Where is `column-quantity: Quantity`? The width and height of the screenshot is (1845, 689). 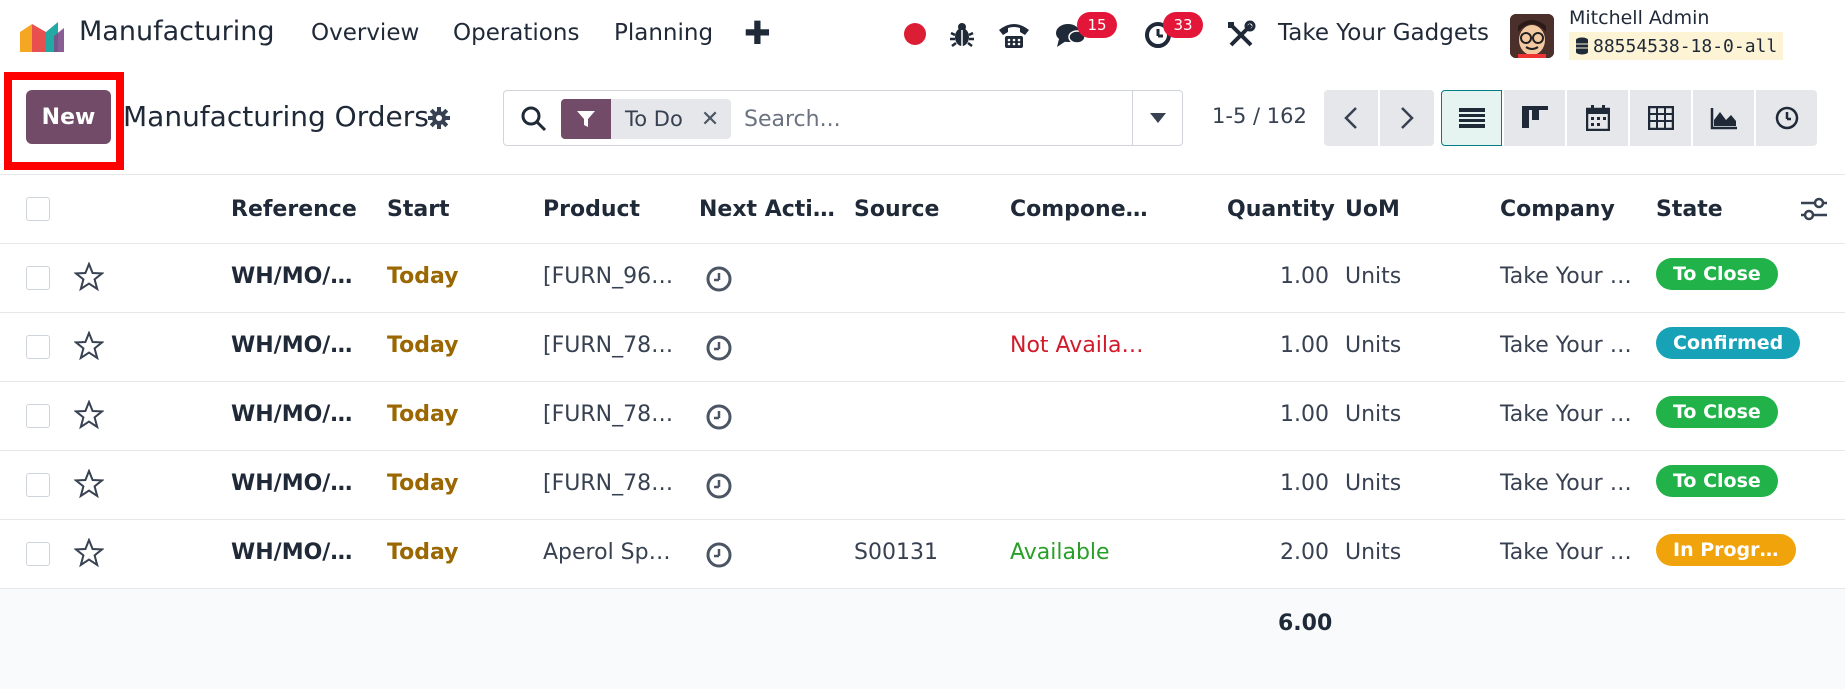 column-quantity: Quantity is located at coordinates (1281, 209).